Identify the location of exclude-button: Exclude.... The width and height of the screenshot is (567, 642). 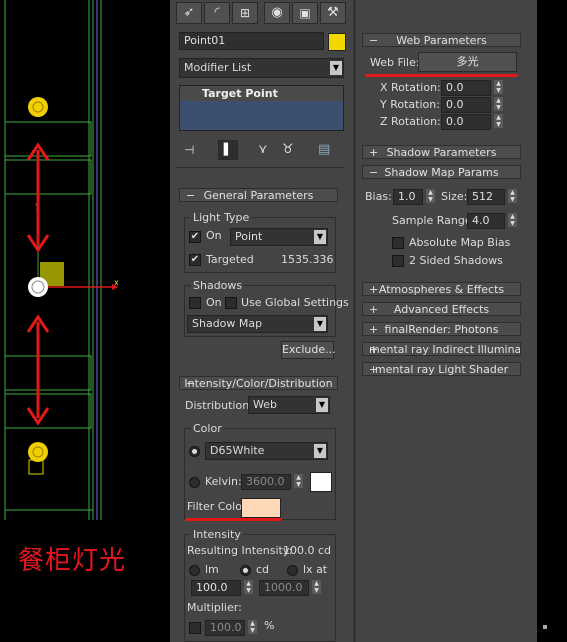
(308, 350).